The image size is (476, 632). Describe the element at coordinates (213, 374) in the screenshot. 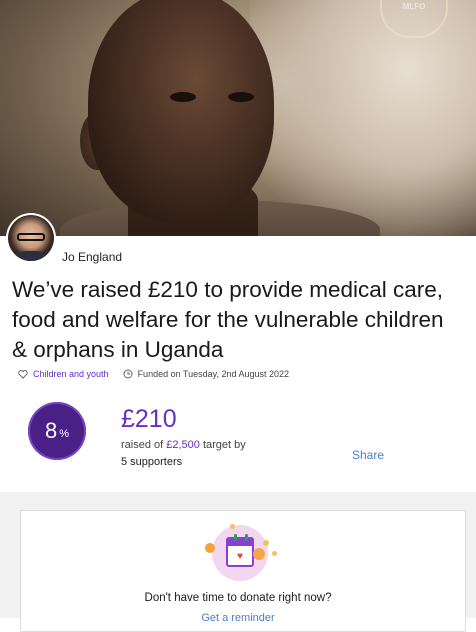

I see `funded-label: Funded on Tuesday, 2nd August 2022` at that location.